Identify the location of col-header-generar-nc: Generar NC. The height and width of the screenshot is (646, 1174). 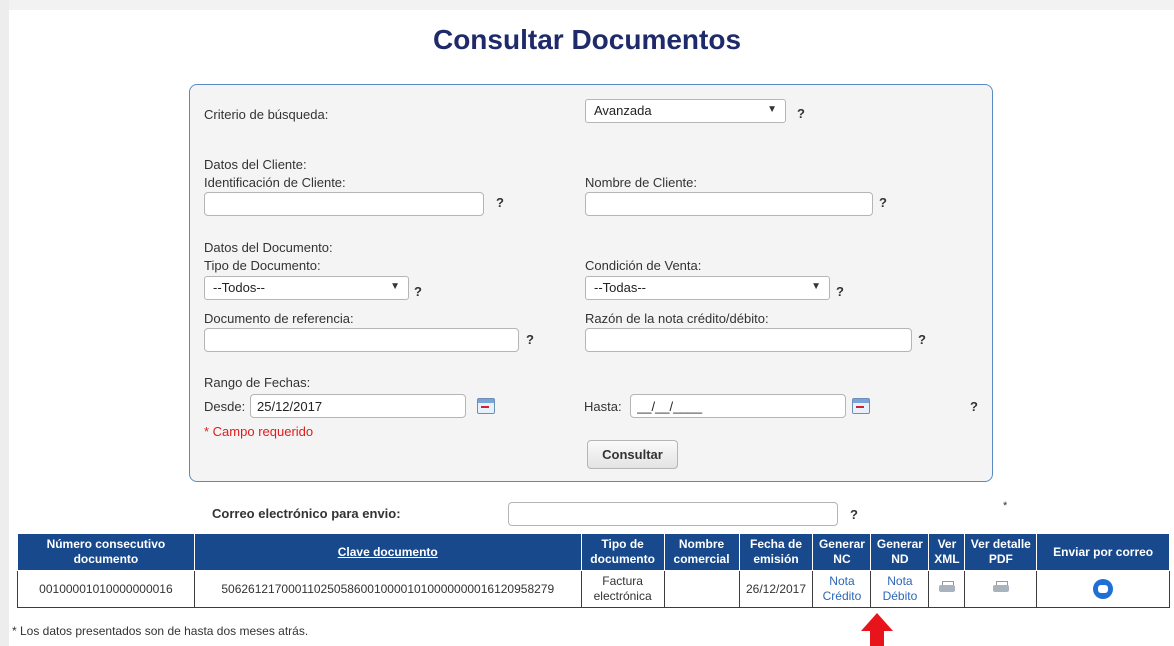
(842, 552).